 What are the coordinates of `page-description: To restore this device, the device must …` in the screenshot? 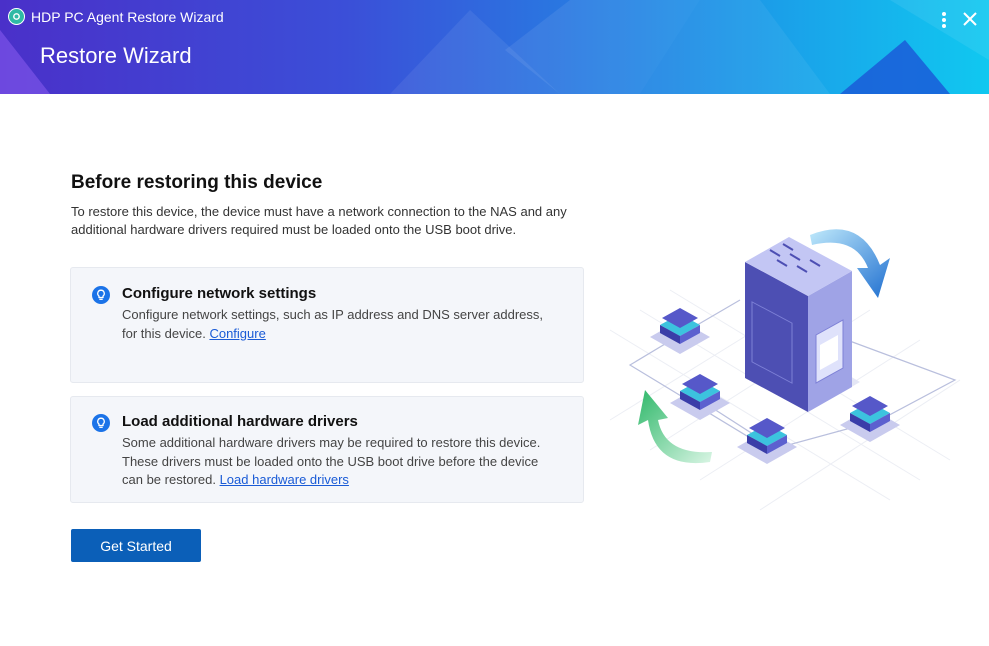 It's located at (319, 220).